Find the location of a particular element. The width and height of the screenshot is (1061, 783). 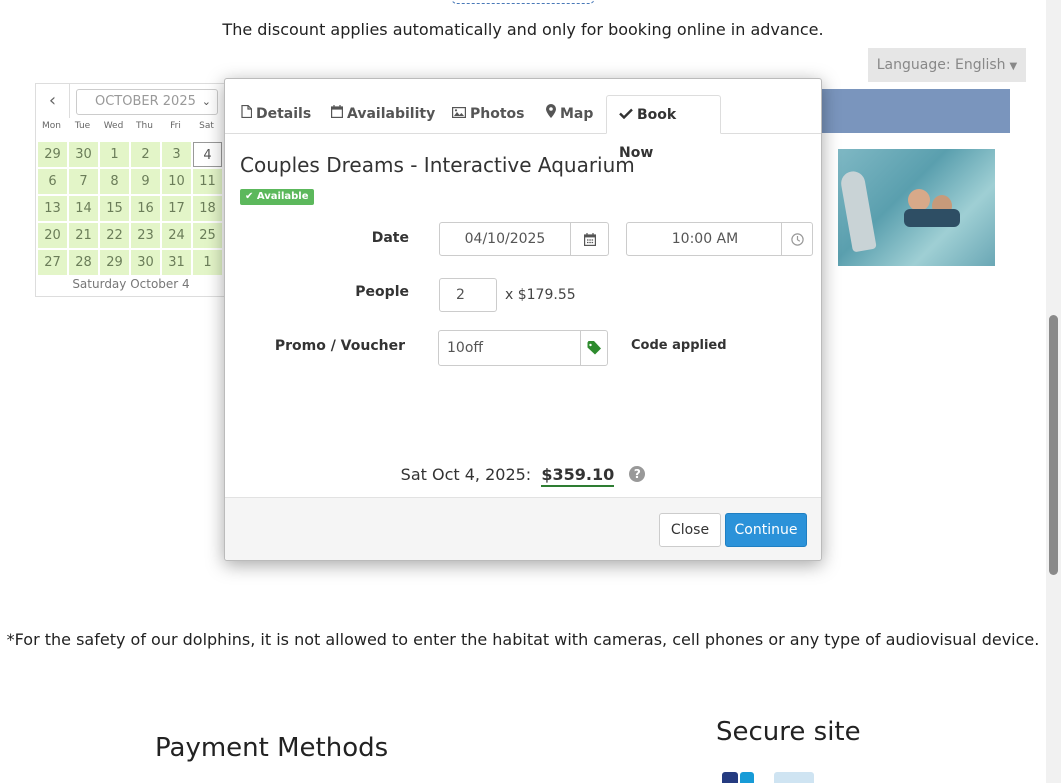

weekday-label: Wed is located at coordinates (113, 126).